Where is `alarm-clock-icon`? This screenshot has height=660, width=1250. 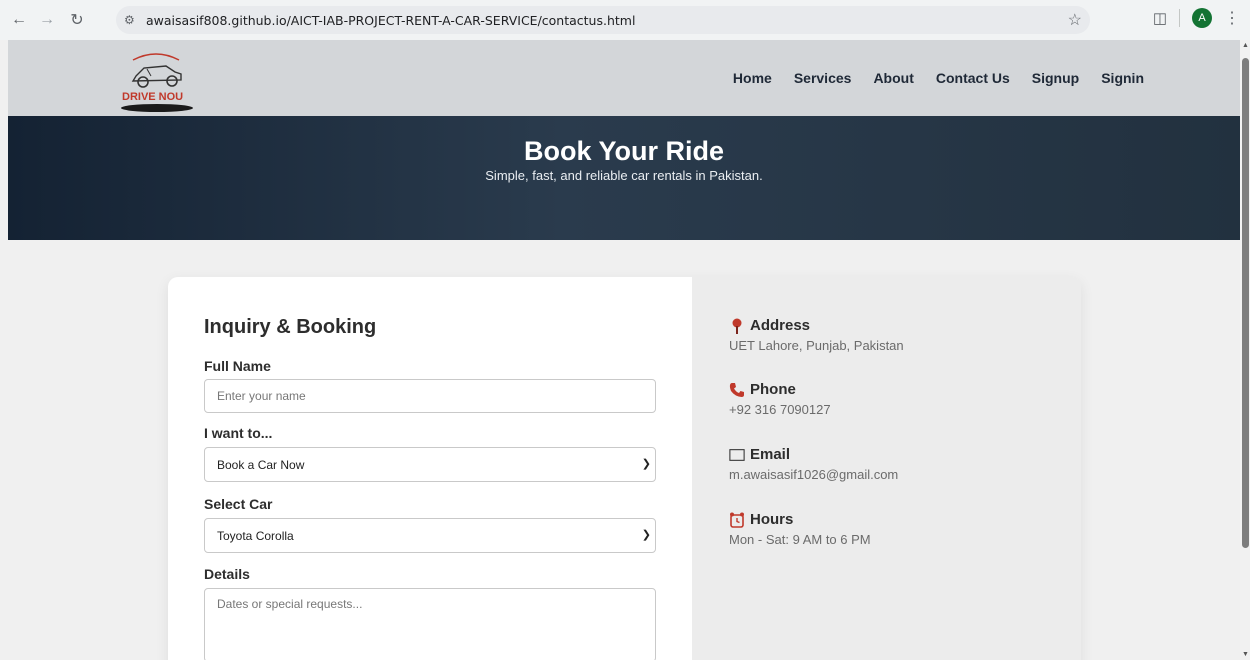 alarm-clock-icon is located at coordinates (737, 520).